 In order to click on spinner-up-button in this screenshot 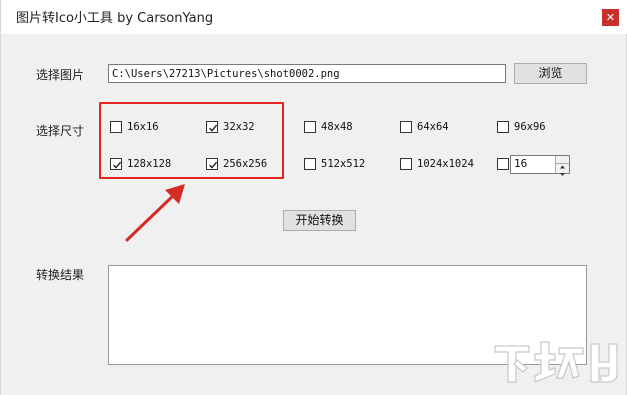, I will do `click(562, 162)`.